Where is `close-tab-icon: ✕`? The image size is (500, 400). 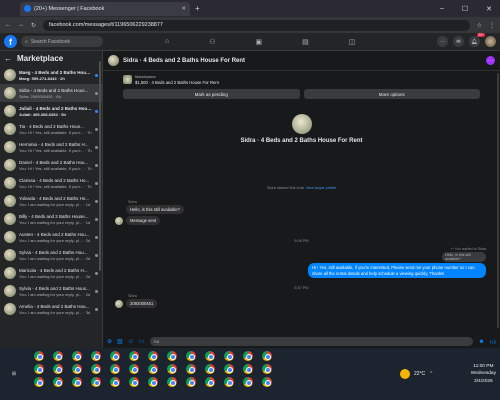 close-tab-icon: ✕ is located at coordinates (183, 9).